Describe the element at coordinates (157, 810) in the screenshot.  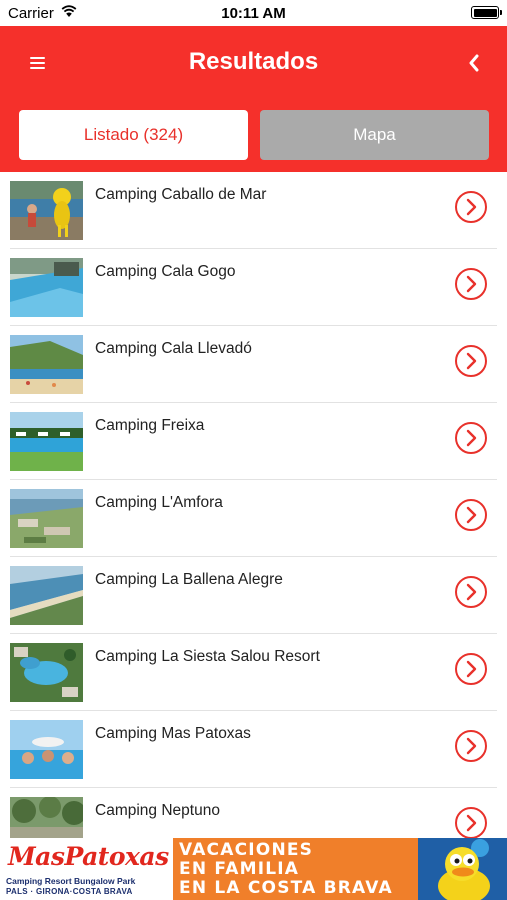
I see `campsite-name: Camping Neptuno` at that location.